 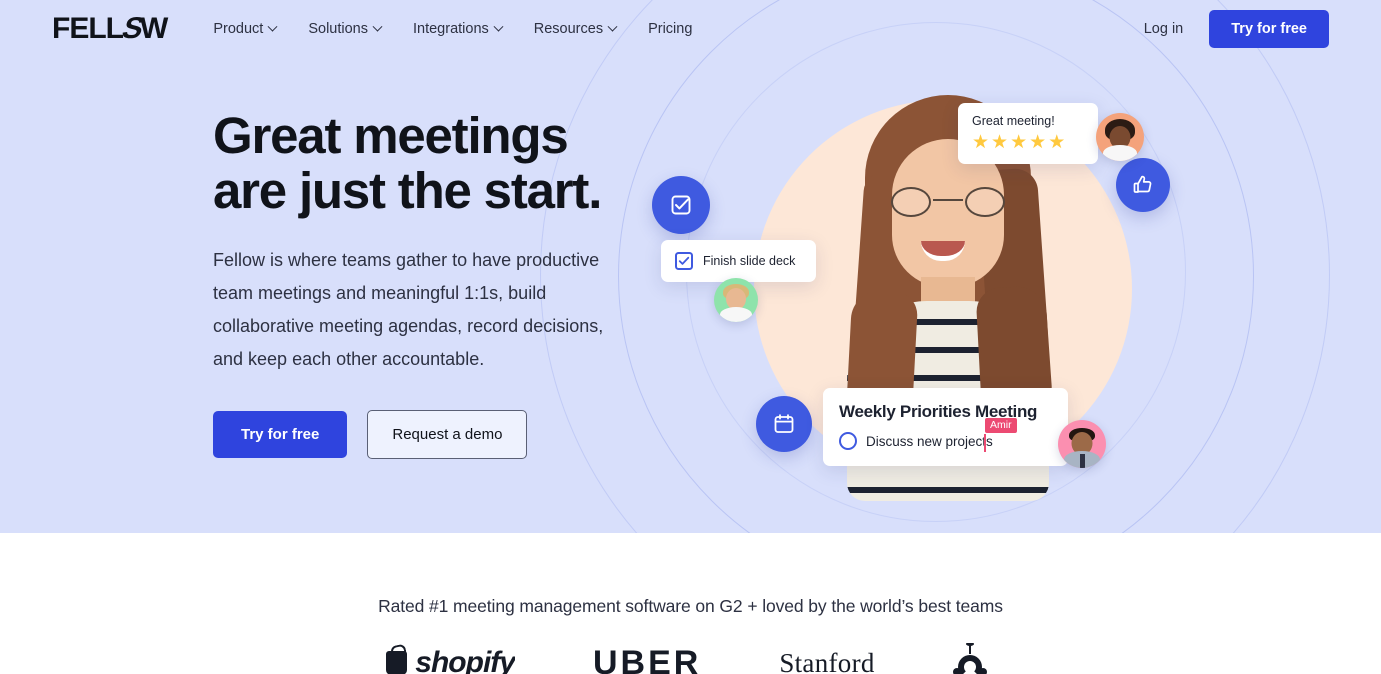 I want to click on logo-hubspot, so click(x=973, y=658).